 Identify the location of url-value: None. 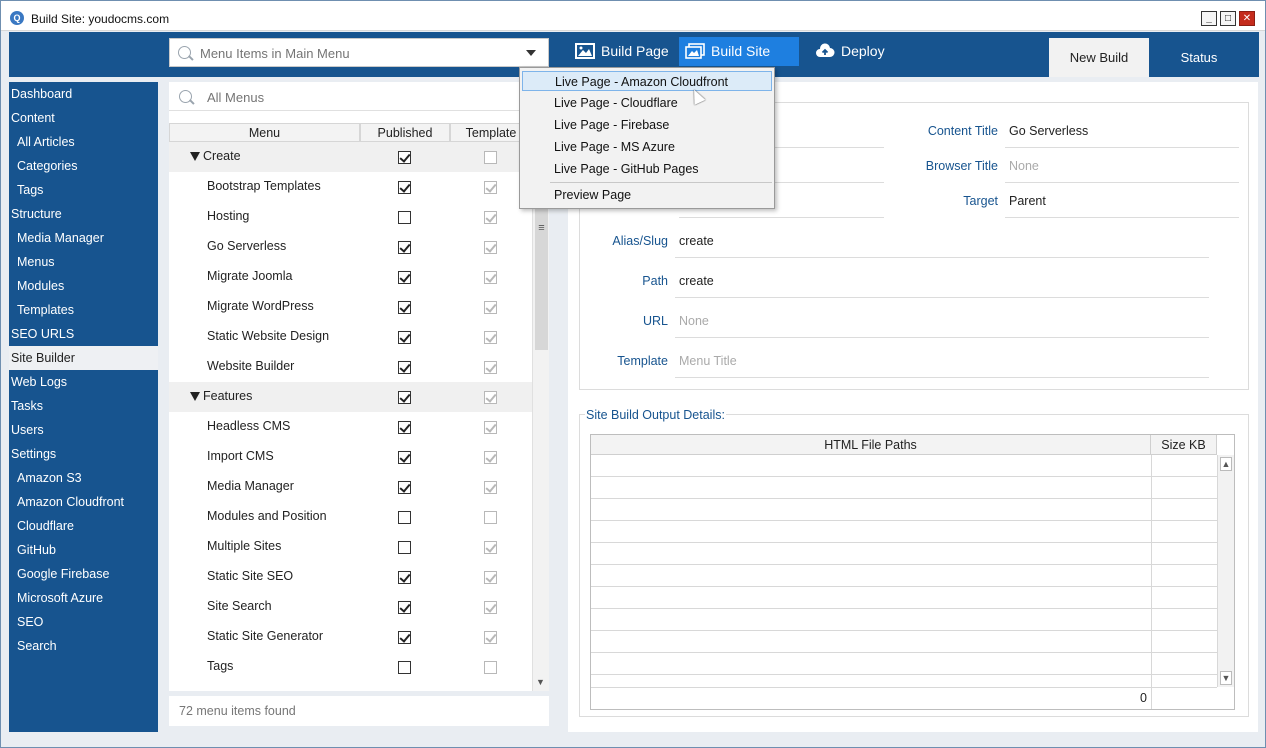
(694, 321).